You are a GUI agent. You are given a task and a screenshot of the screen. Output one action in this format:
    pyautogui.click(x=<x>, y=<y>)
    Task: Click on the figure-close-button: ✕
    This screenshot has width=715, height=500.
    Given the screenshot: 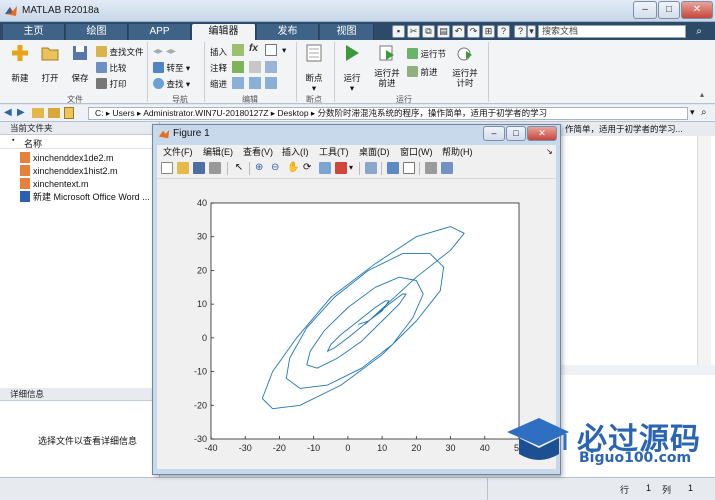 What is the action you would take?
    pyautogui.click(x=542, y=133)
    